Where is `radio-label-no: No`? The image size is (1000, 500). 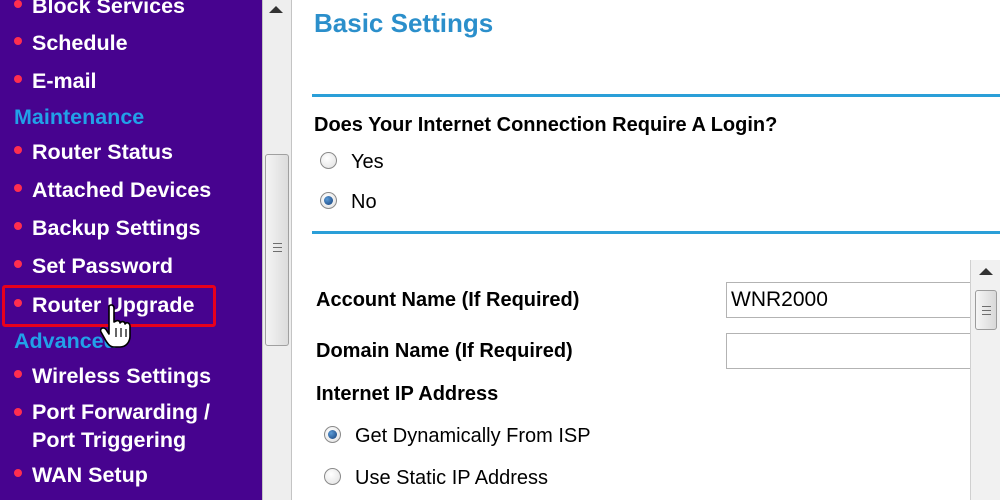 radio-label-no: No is located at coordinates (364, 202).